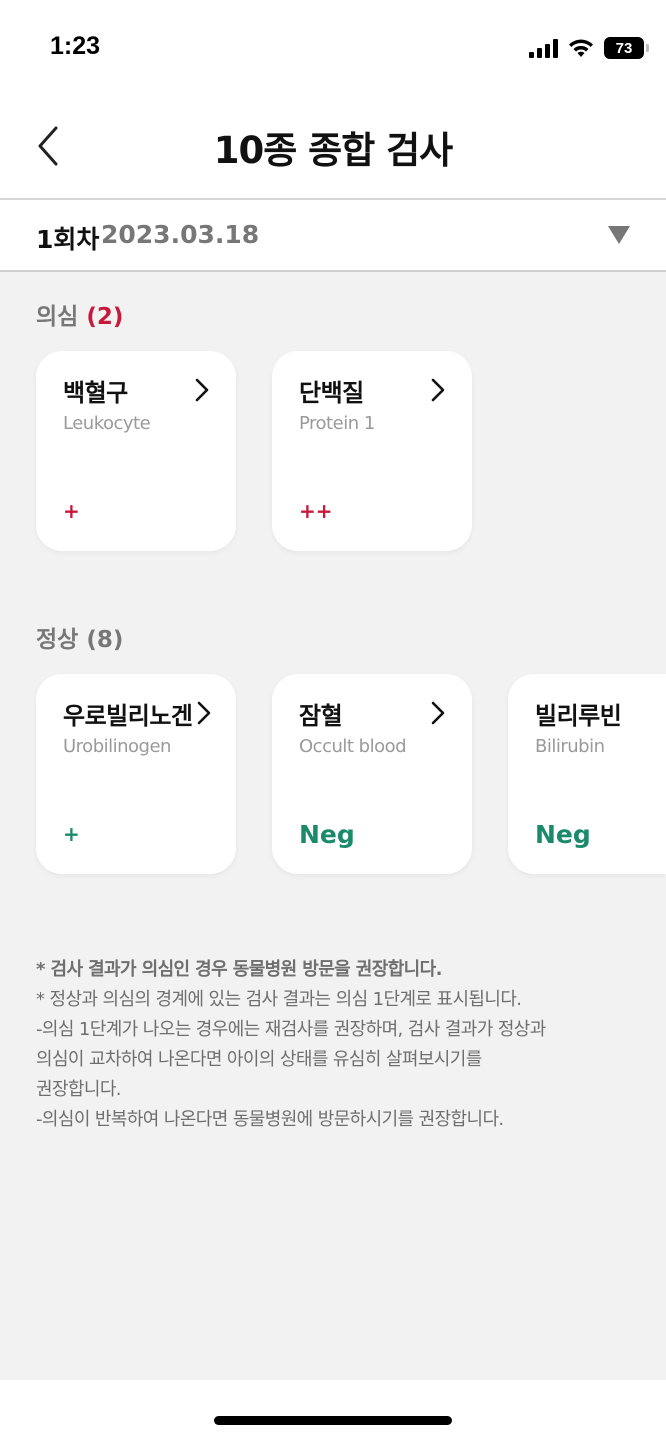 This screenshot has height=1440, width=666. Describe the element at coordinates (316, 511) in the screenshot. I see `card-result: ++` at that location.